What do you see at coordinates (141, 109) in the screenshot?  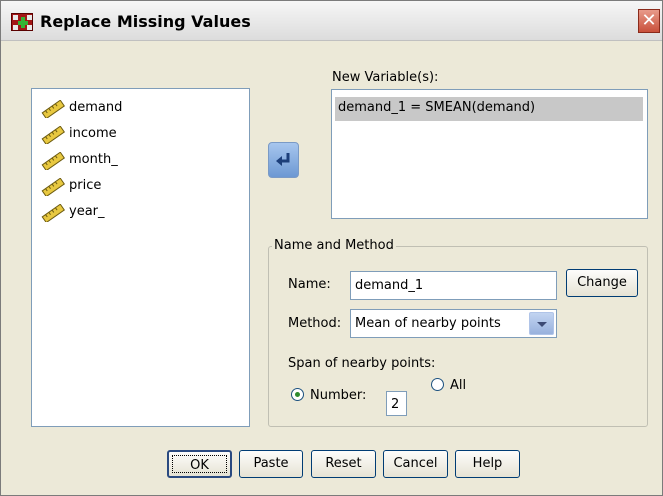 I see `variable-item-demand: demand` at bounding box center [141, 109].